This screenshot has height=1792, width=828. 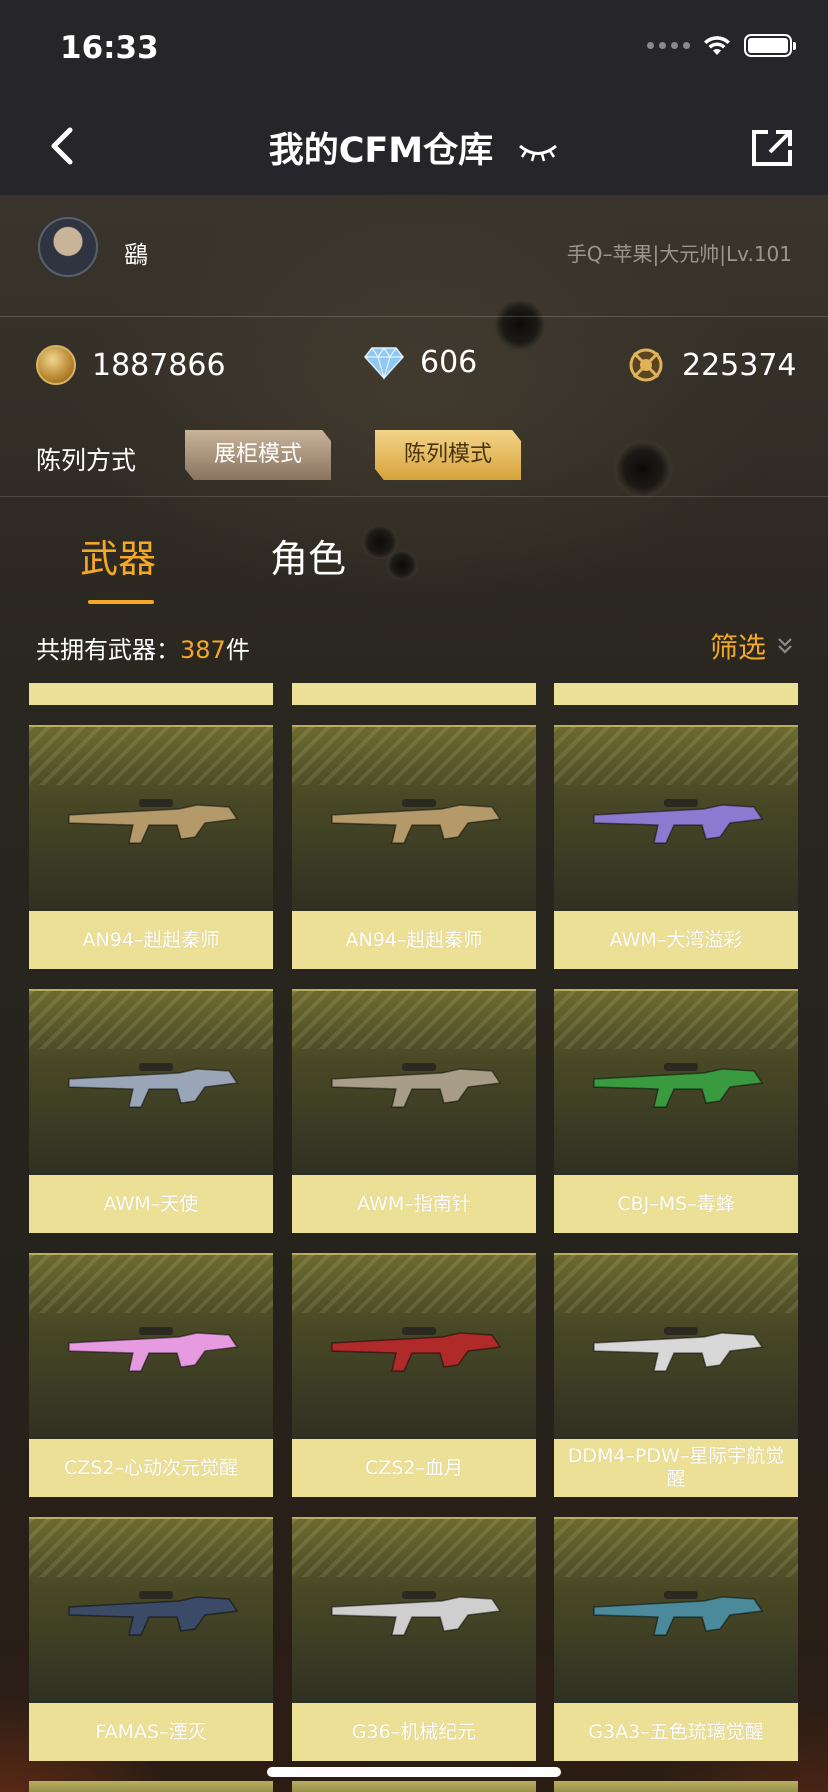 I want to click on diamond-icon, so click(x=384, y=363).